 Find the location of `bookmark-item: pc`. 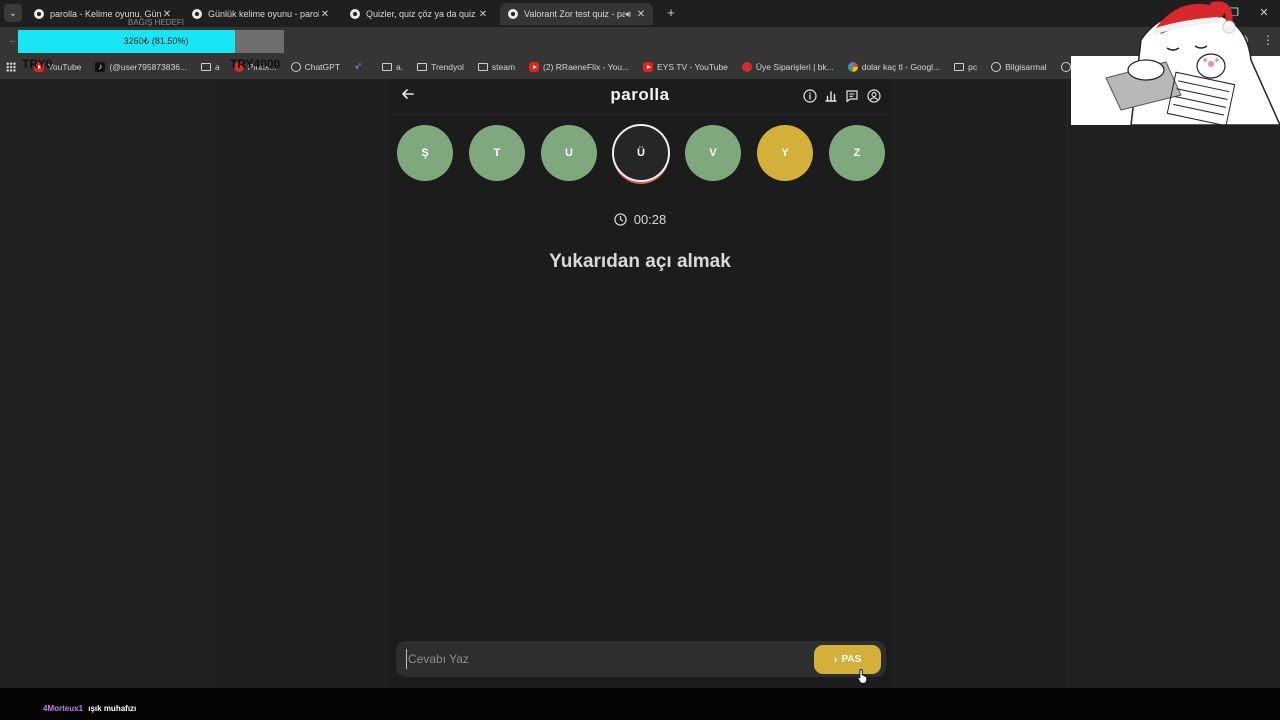

bookmark-item: pc is located at coordinates (965, 67).